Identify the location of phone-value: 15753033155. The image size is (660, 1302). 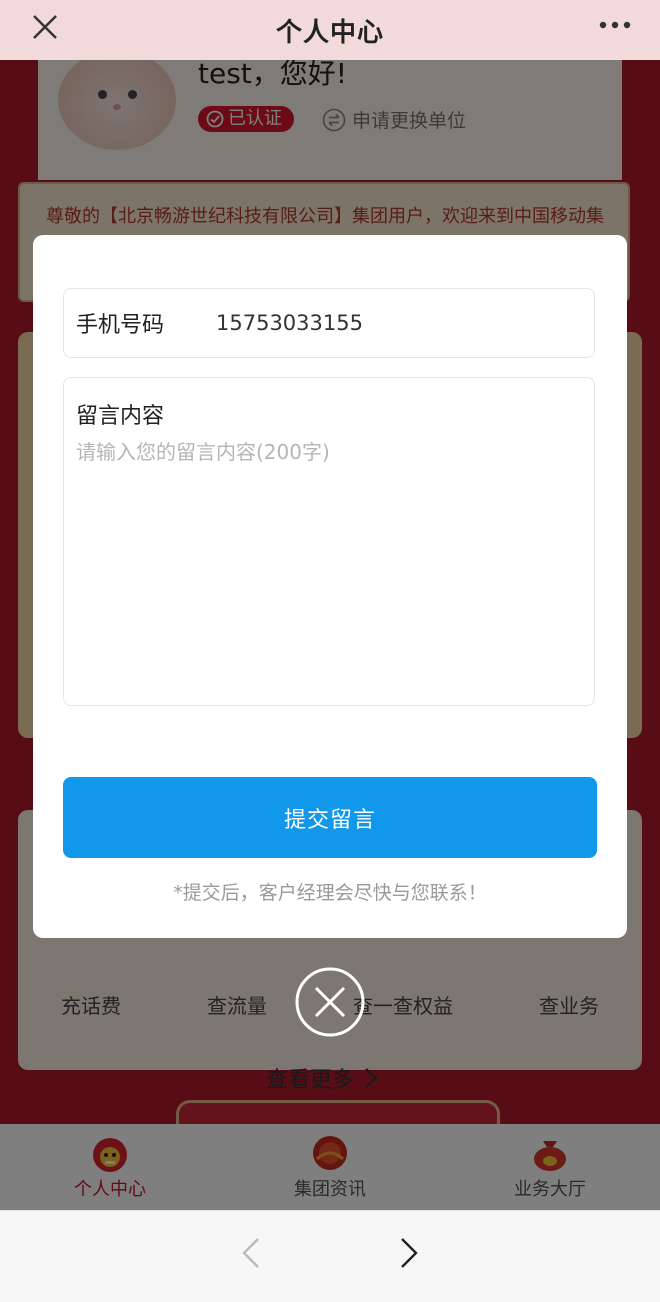
(289, 323).